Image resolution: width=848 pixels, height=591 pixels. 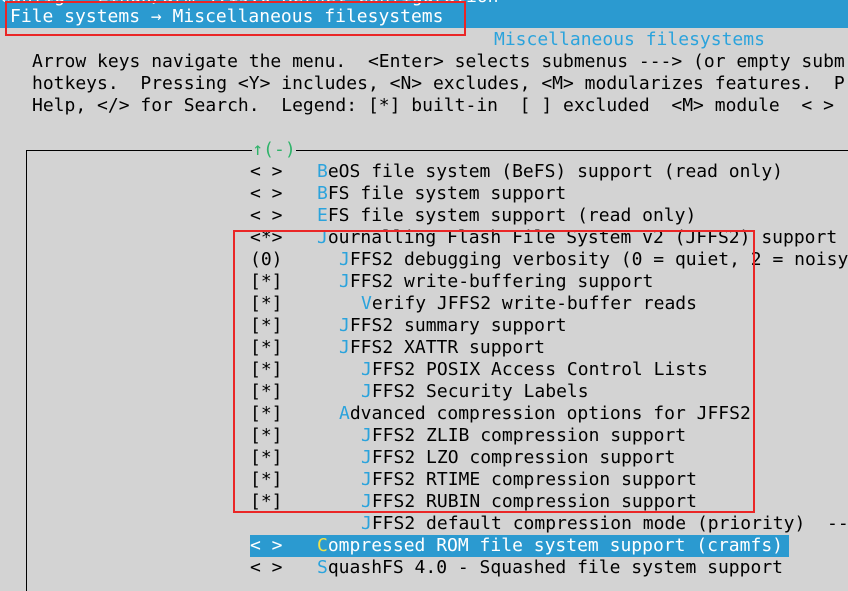 What do you see at coordinates (512, 215) in the screenshot?
I see `menu-item-text: FS file system support (read only)` at bounding box center [512, 215].